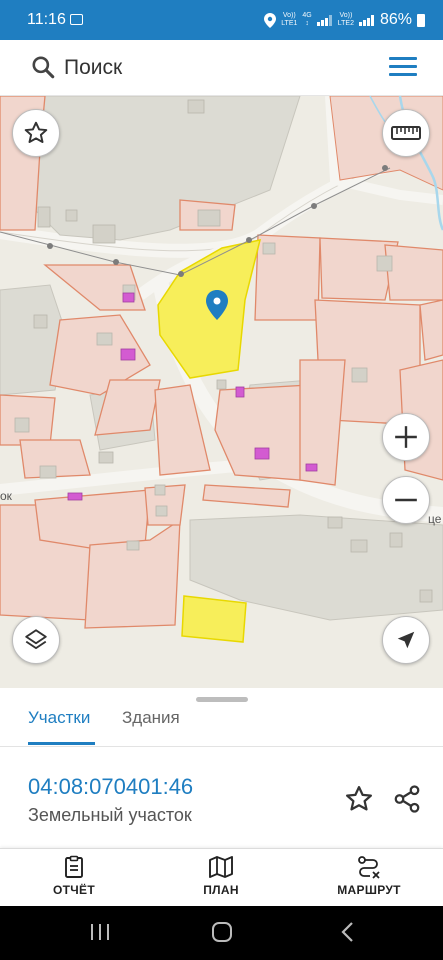 The image size is (443, 960). I want to click on location-arrow-icon, so click(406, 640).